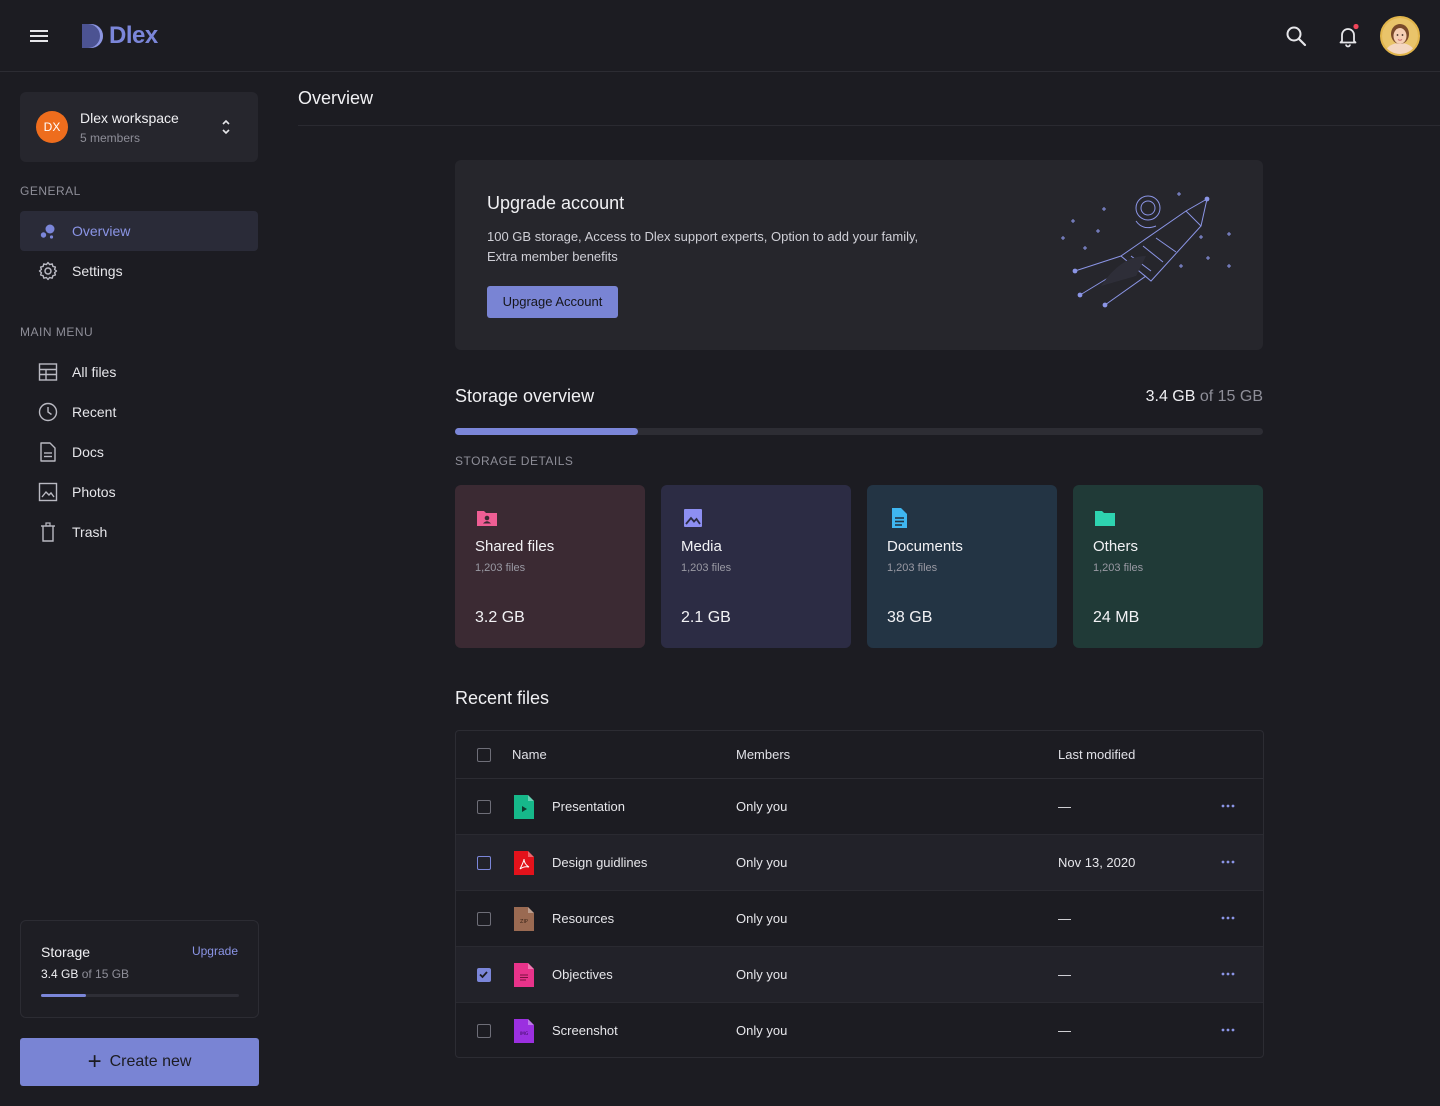 The image size is (1440, 1106). What do you see at coordinates (139, 1062) in the screenshot?
I see `create-new-button: + Create new` at bounding box center [139, 1062].